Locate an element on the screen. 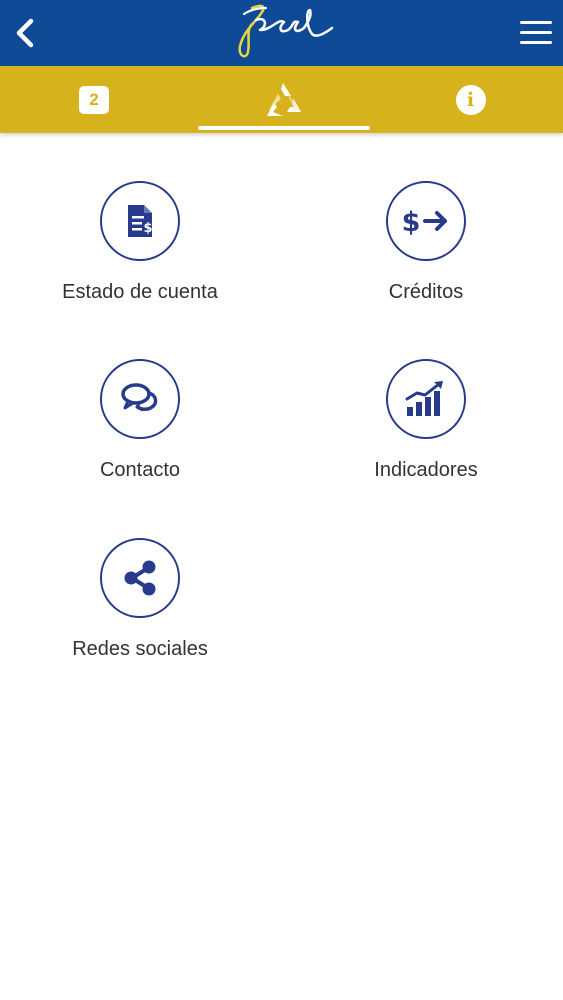  indicators-icon-circle is located at coordinates (426, 399).